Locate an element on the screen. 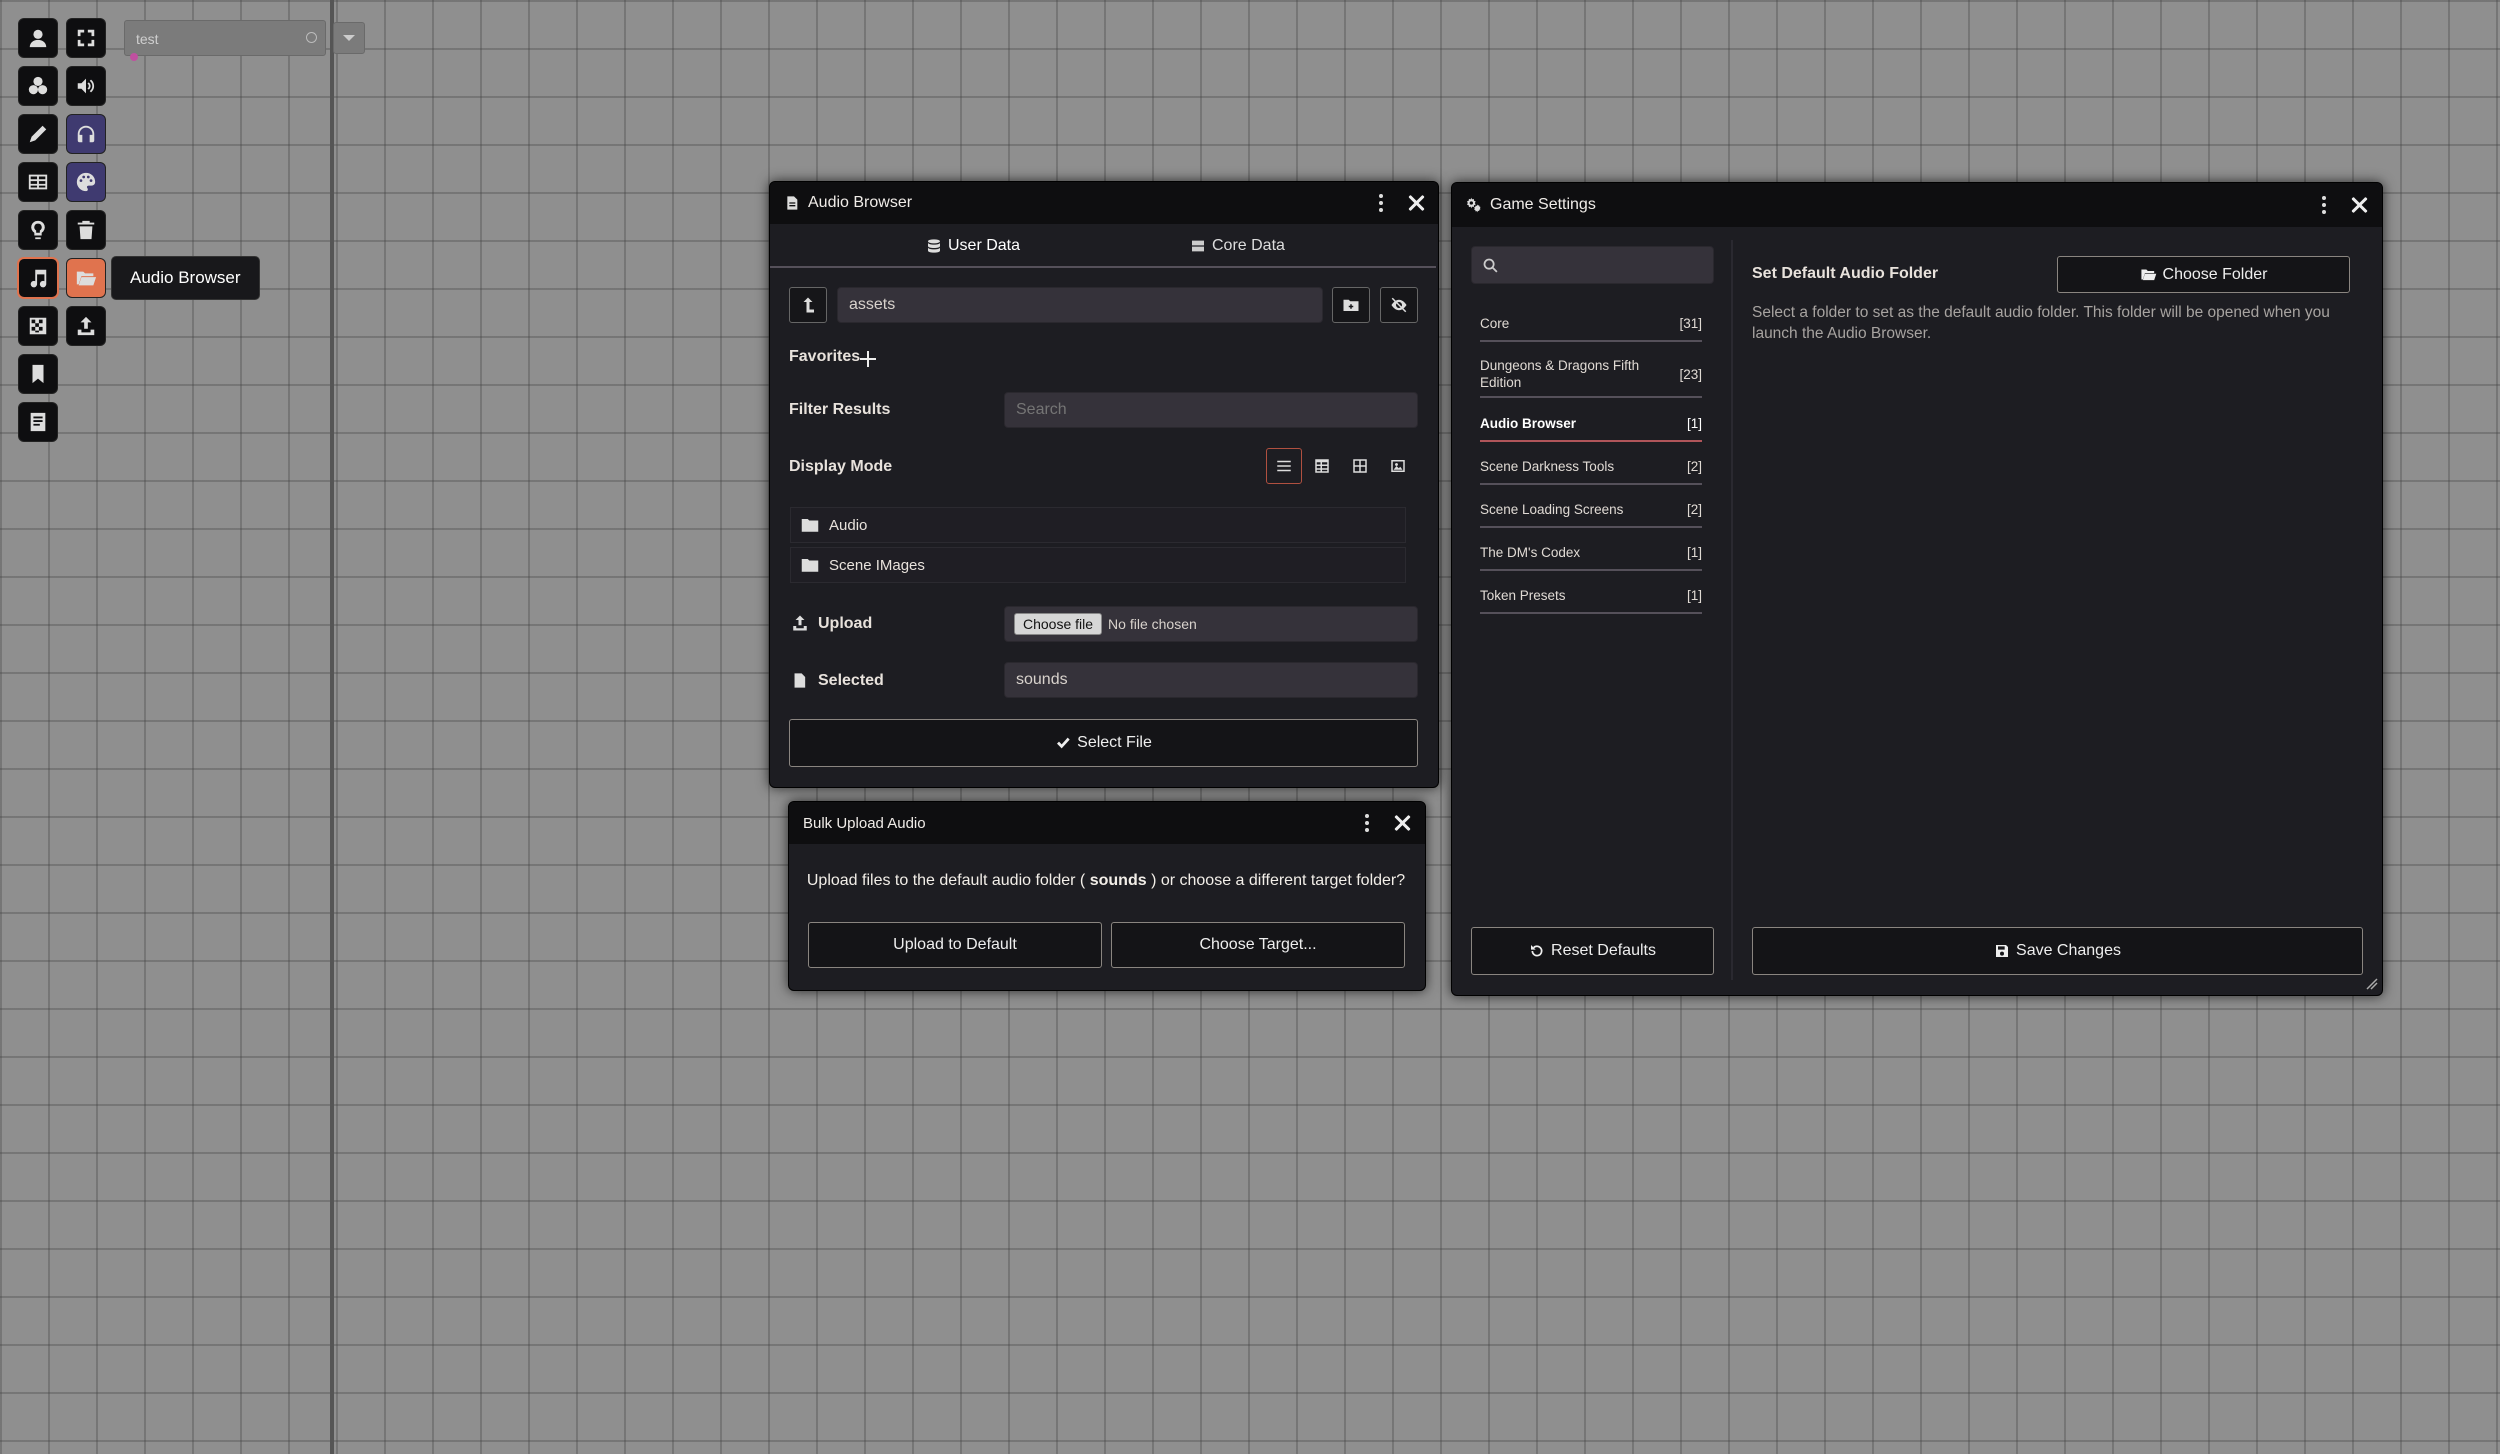  new-folder-button is located at coordinates (1351, 305).